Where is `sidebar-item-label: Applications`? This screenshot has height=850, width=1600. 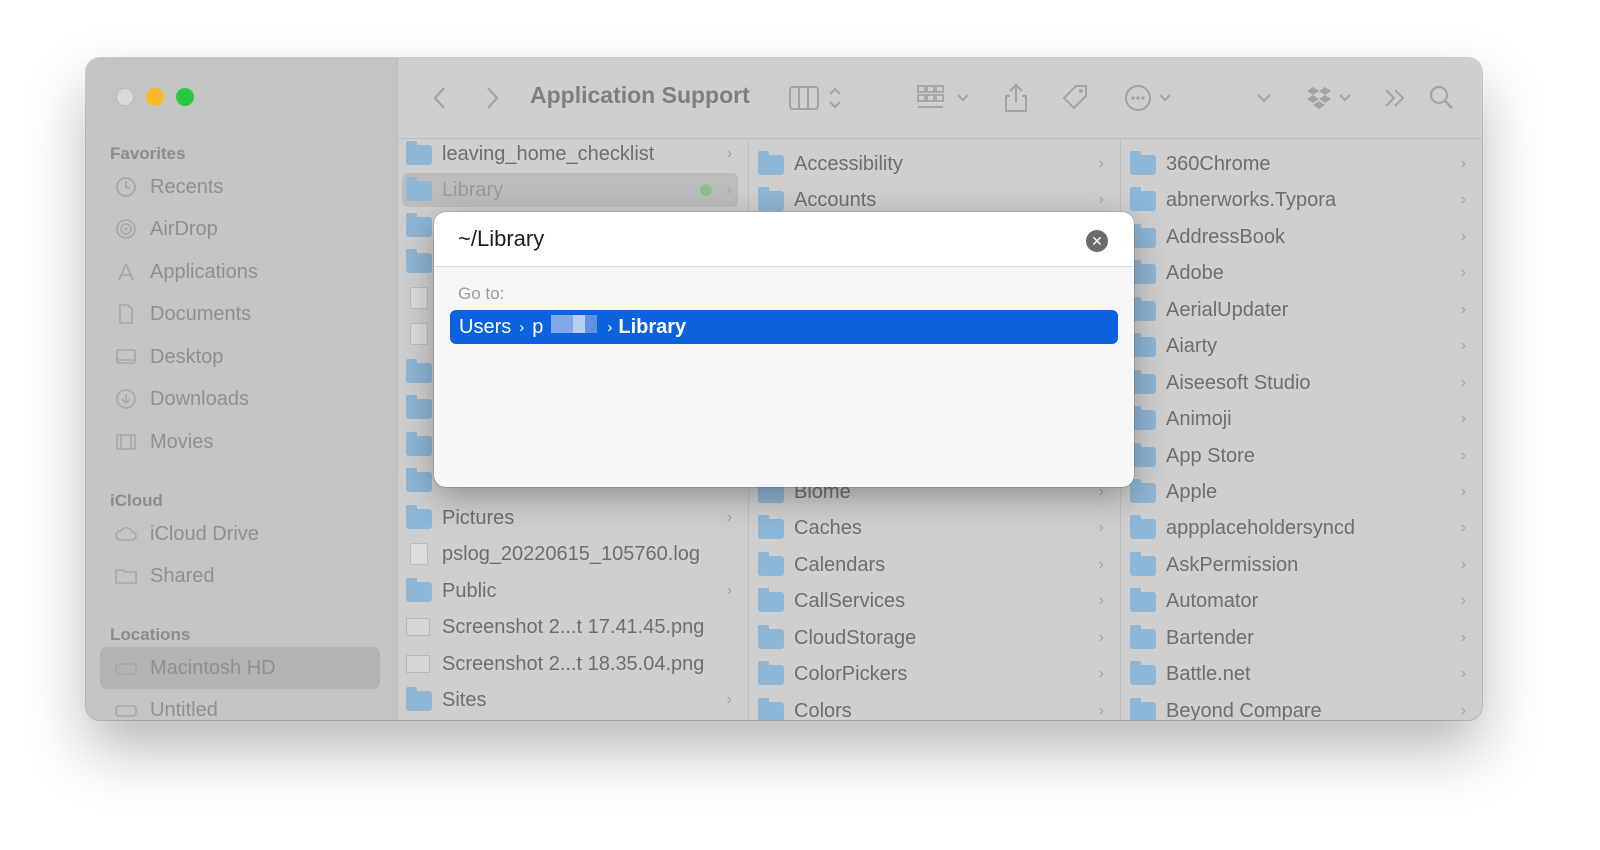
sidebar-item-label: Applications is located at coordinates (204, 271).